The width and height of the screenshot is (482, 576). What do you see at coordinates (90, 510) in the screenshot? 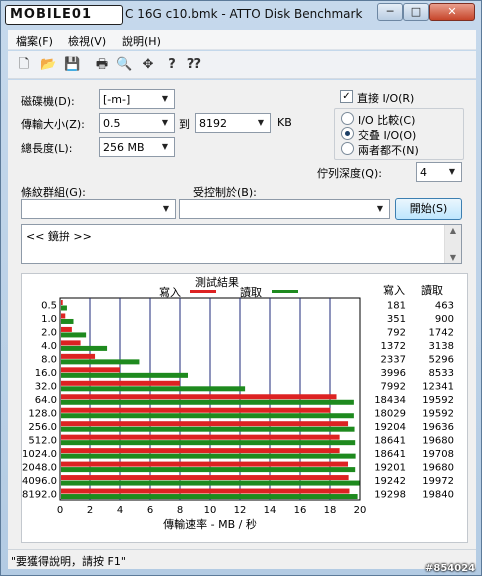
I see `x-tick-label: 2` at bounding box center [90, 510].